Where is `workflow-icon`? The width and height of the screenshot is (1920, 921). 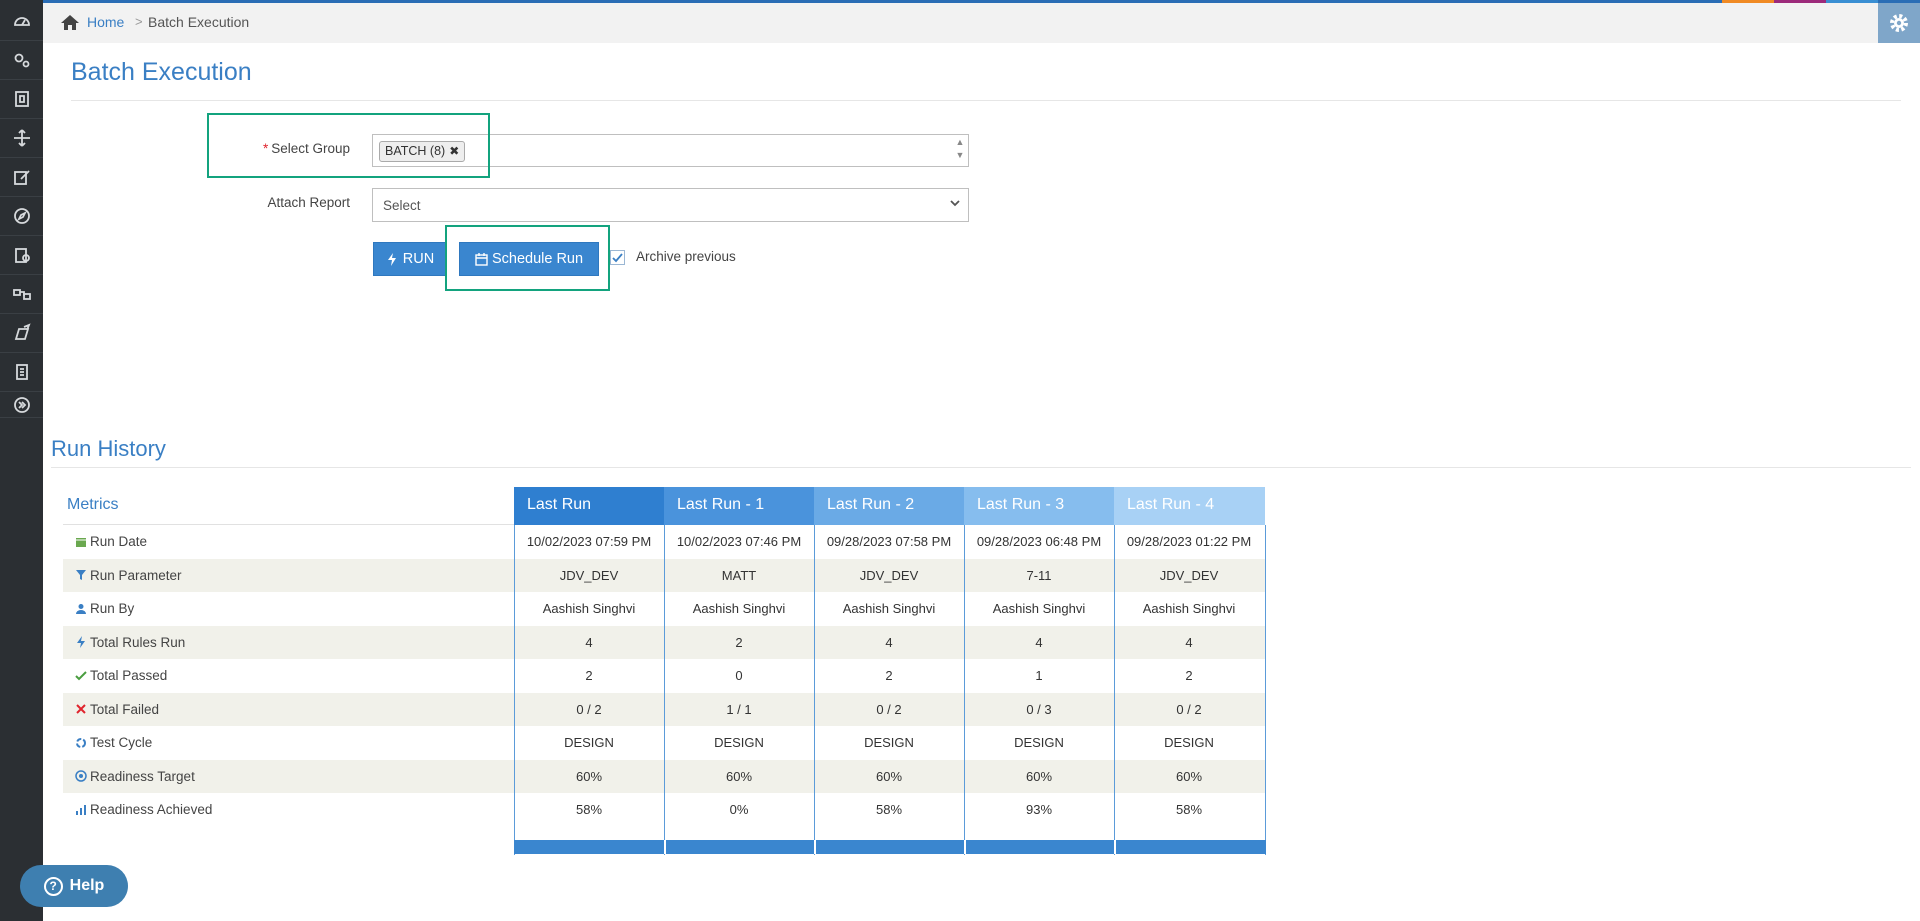
workflow-icon is located at coordinates (21, 294).